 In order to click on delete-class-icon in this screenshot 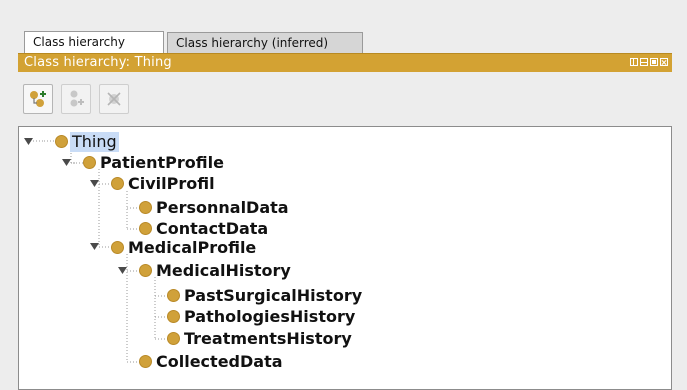, I will do `click(114, 99)`.